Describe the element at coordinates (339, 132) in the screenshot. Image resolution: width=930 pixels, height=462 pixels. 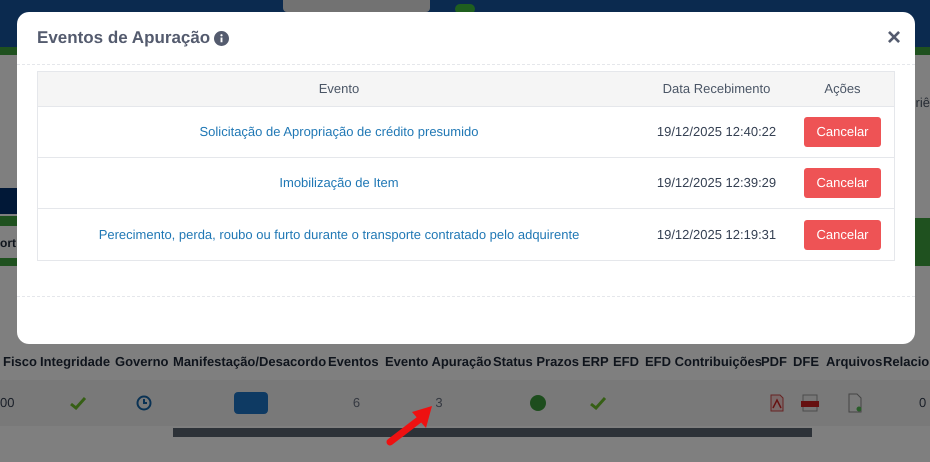
I see `event-link: Solicitação de Apropriação de crédito presumido` at that location.